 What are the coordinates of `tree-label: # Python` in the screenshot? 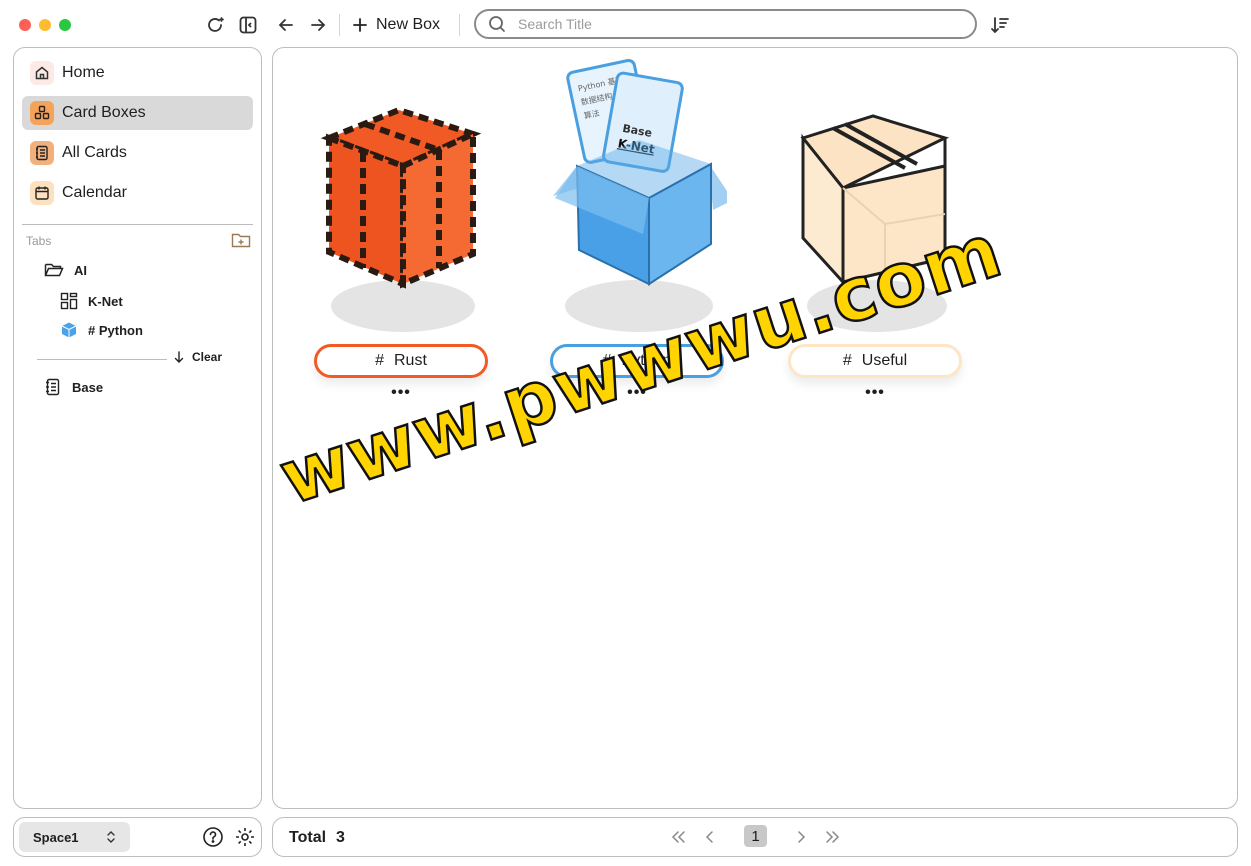 It's located at (115, 330).